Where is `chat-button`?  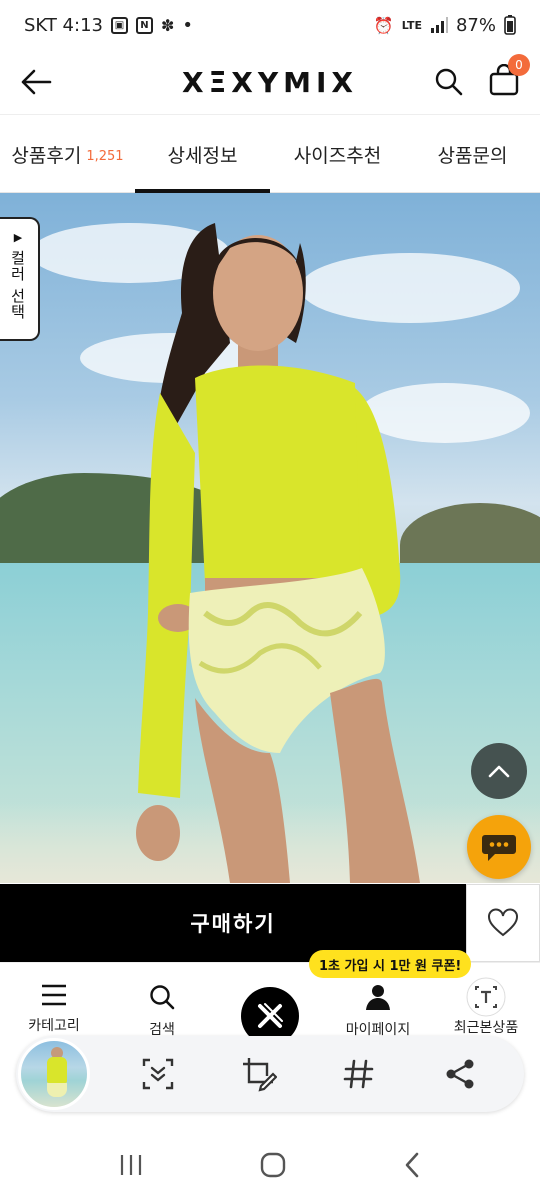
chat-button is located at coordinates (499, 847).